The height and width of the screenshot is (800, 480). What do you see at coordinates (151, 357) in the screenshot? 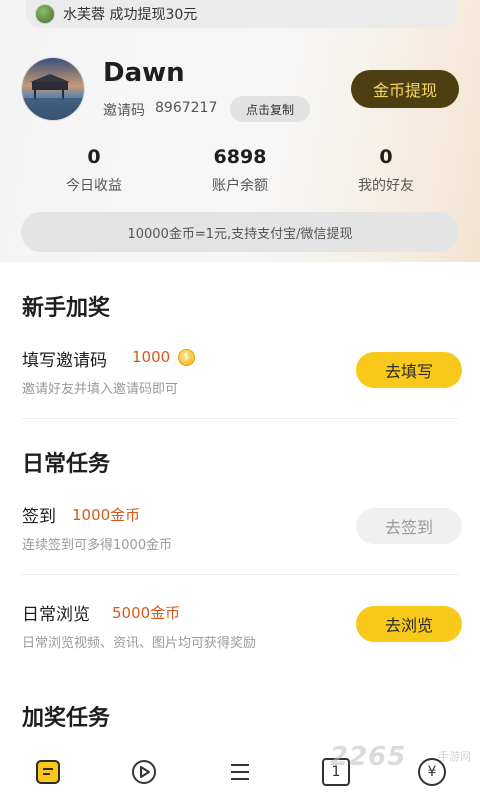
I see `task-reward-invite: 1000` at bounding box center [151, 357].